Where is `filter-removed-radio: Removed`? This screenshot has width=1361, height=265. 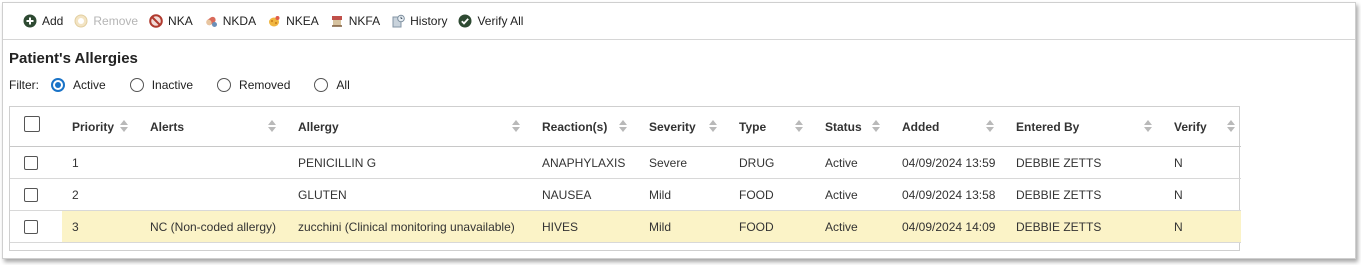 filter-removed-radio: Removed is located at coordinates (253, 85).